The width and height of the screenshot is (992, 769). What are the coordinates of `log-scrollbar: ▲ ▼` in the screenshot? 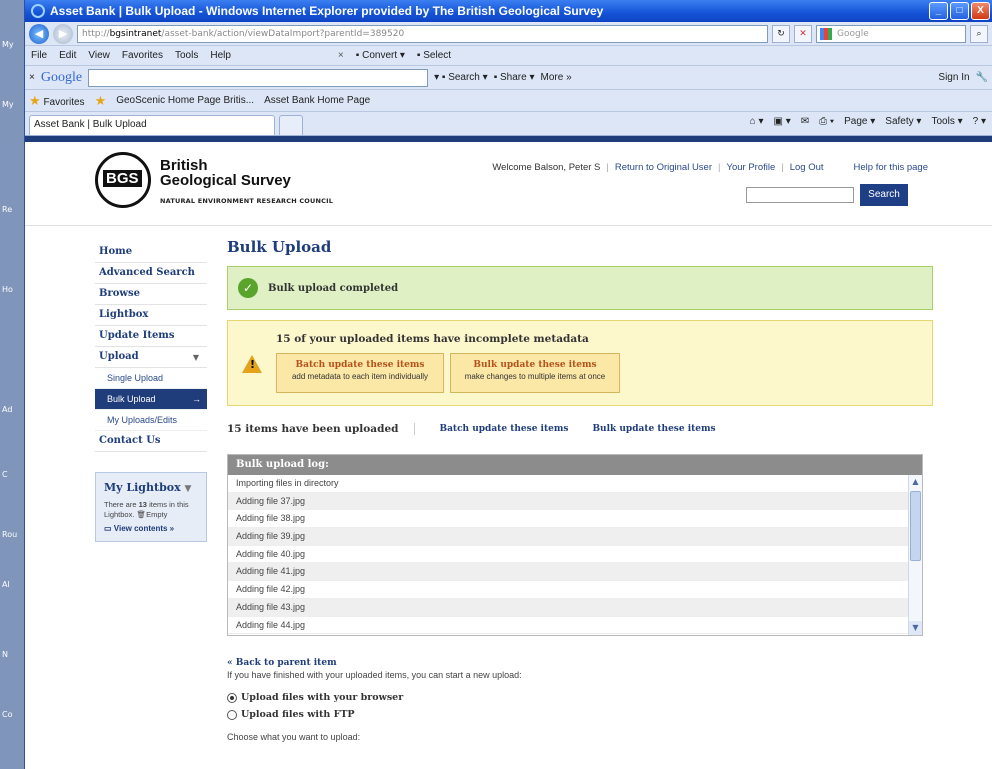 It's located at (915, 555).